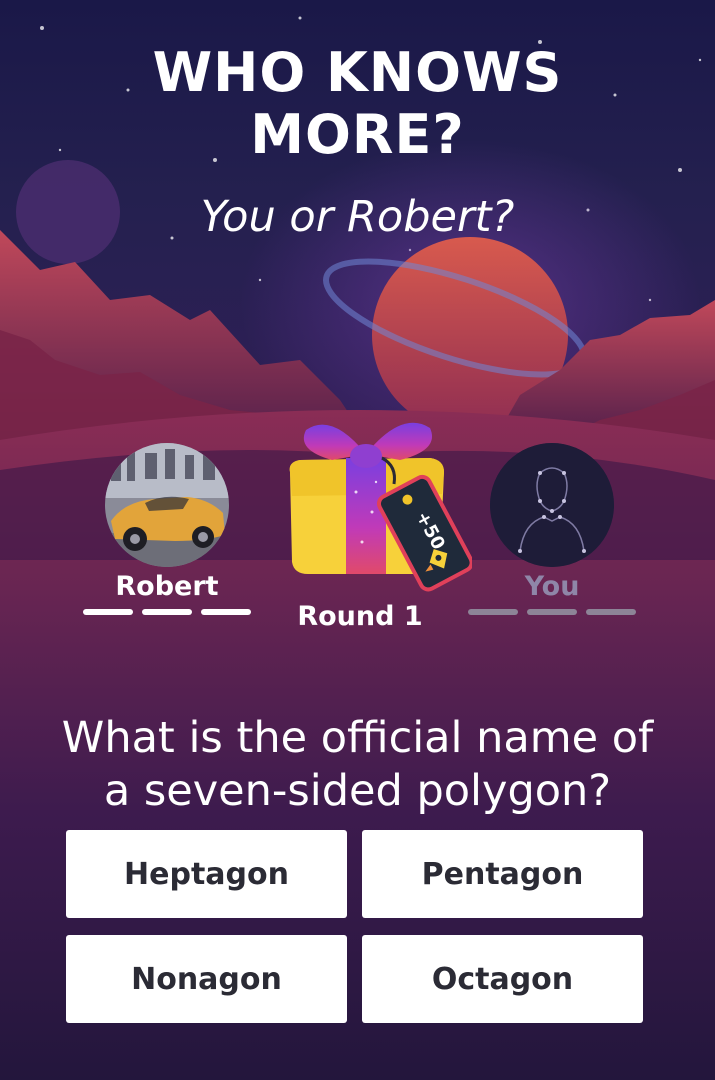 Image resolution: width=715 pixels, height=1080 pixels. I want to click on page-subtitle: You or Robert?, so click(357, 217).